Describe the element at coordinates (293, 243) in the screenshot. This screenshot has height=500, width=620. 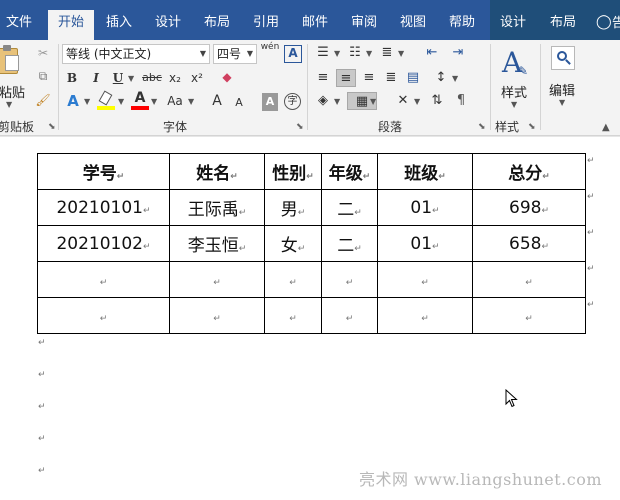
I see `table-cell: 女↵` at that location.